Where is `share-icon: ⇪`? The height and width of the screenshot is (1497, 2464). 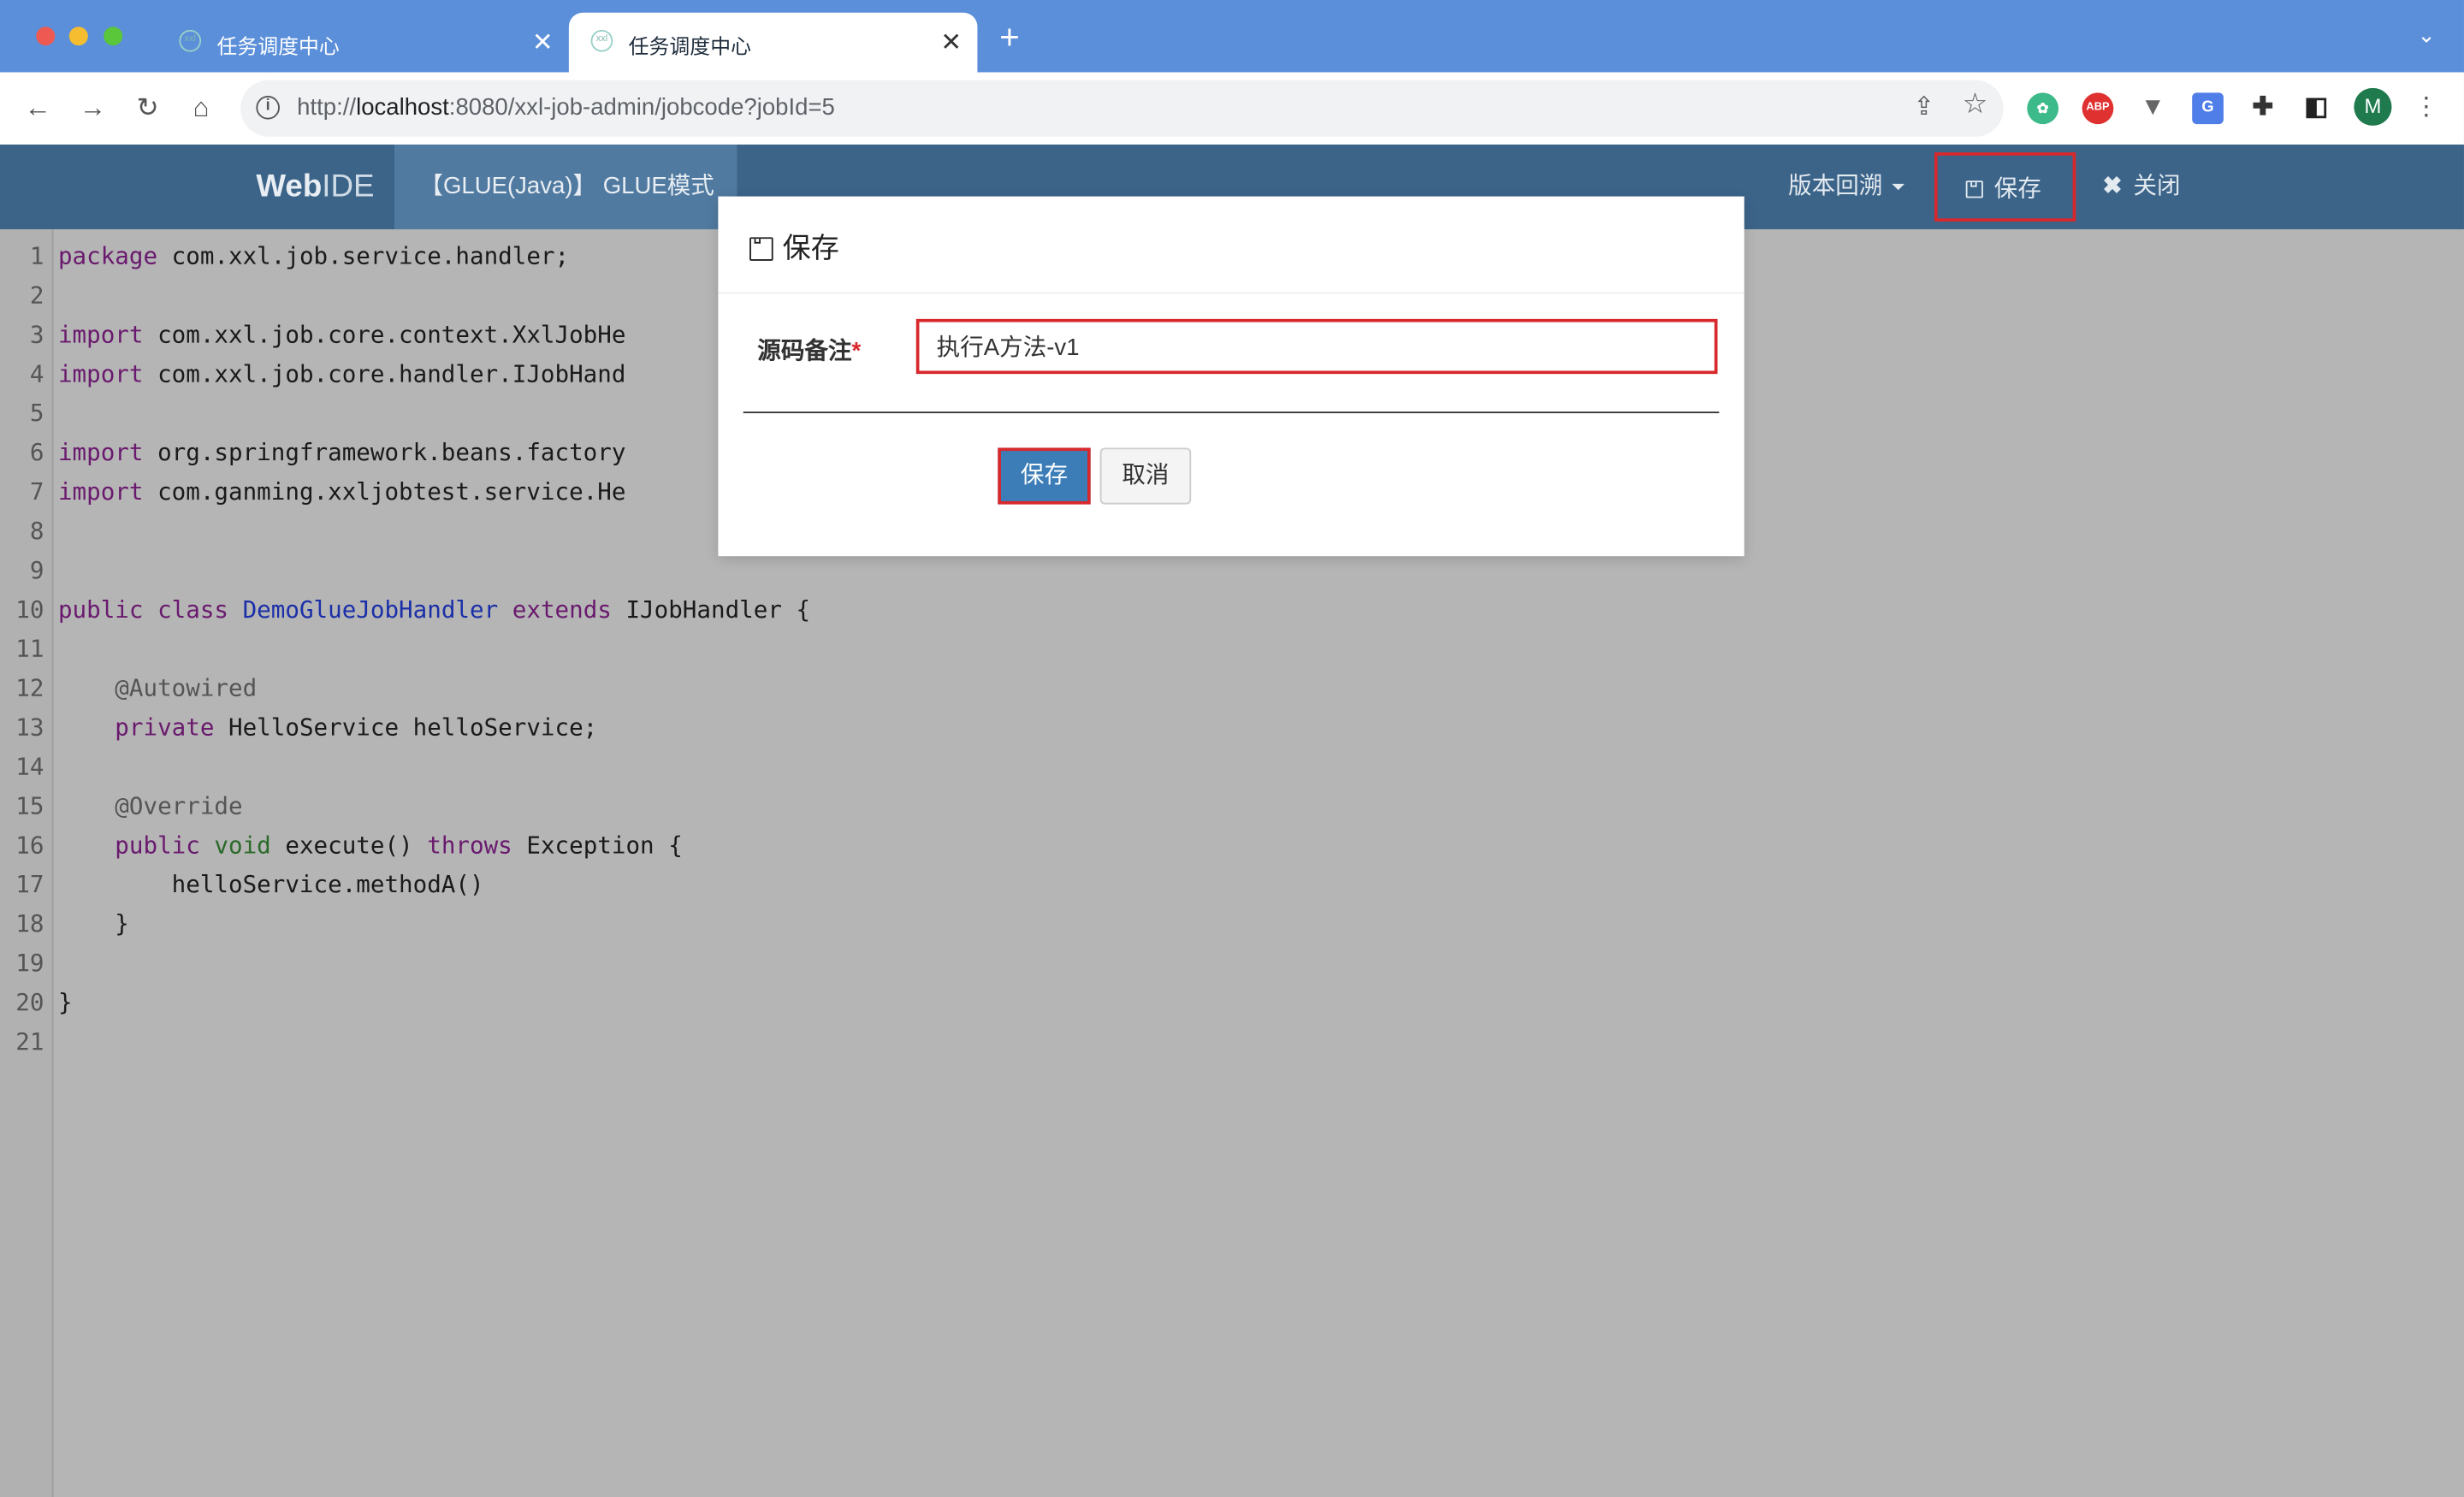 share-icon: ⇪ is located at coordinates (1923, 107).